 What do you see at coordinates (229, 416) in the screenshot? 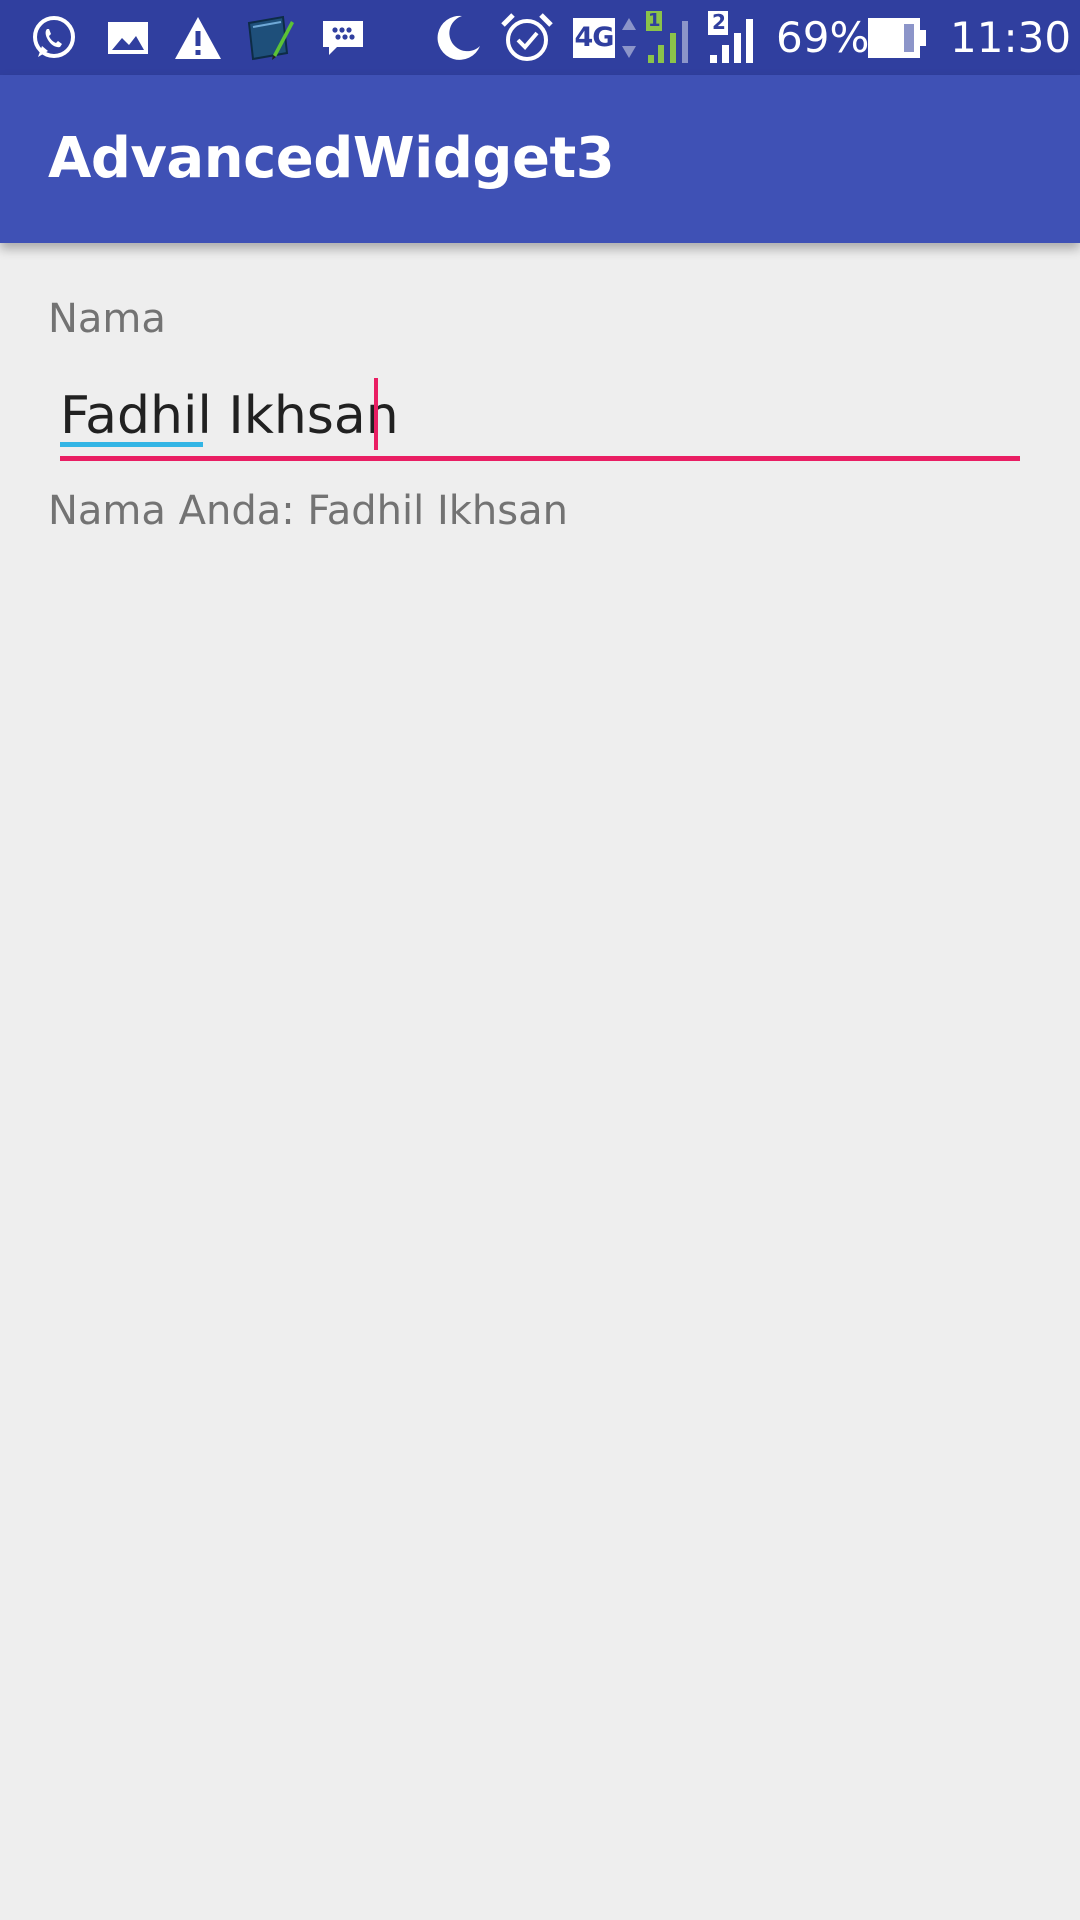
I see `name-input-value: Fadhil Ikhsan` at bounding box center [229, 416].